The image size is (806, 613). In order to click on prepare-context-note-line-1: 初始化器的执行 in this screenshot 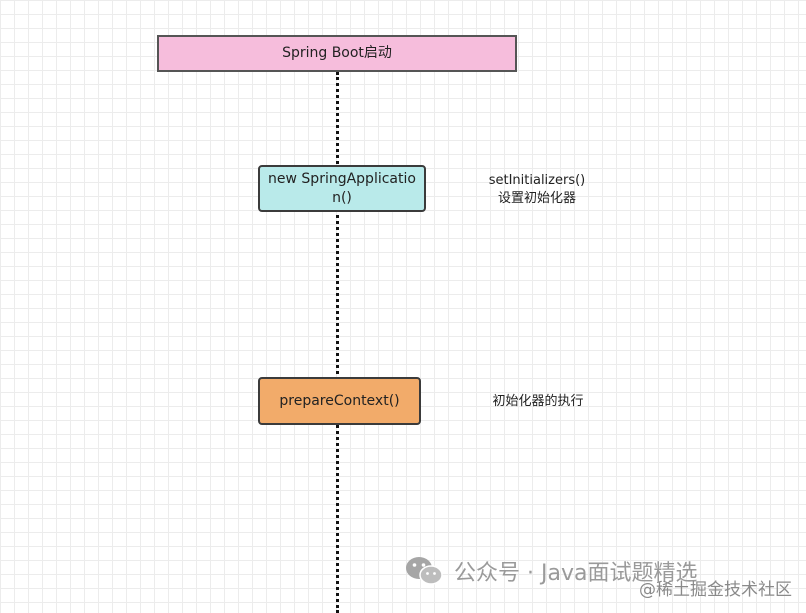, I will do `click(538, 401)`.